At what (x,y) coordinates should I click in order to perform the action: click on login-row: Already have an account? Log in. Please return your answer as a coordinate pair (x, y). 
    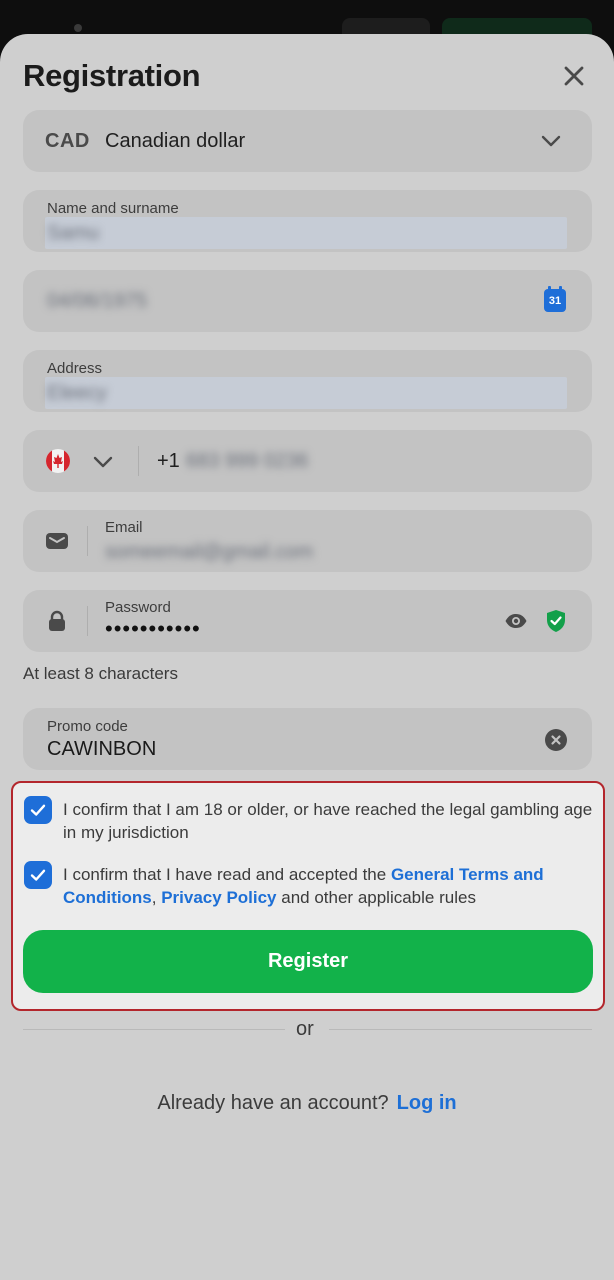
    Looking at the image, I should click on (307, 1103).